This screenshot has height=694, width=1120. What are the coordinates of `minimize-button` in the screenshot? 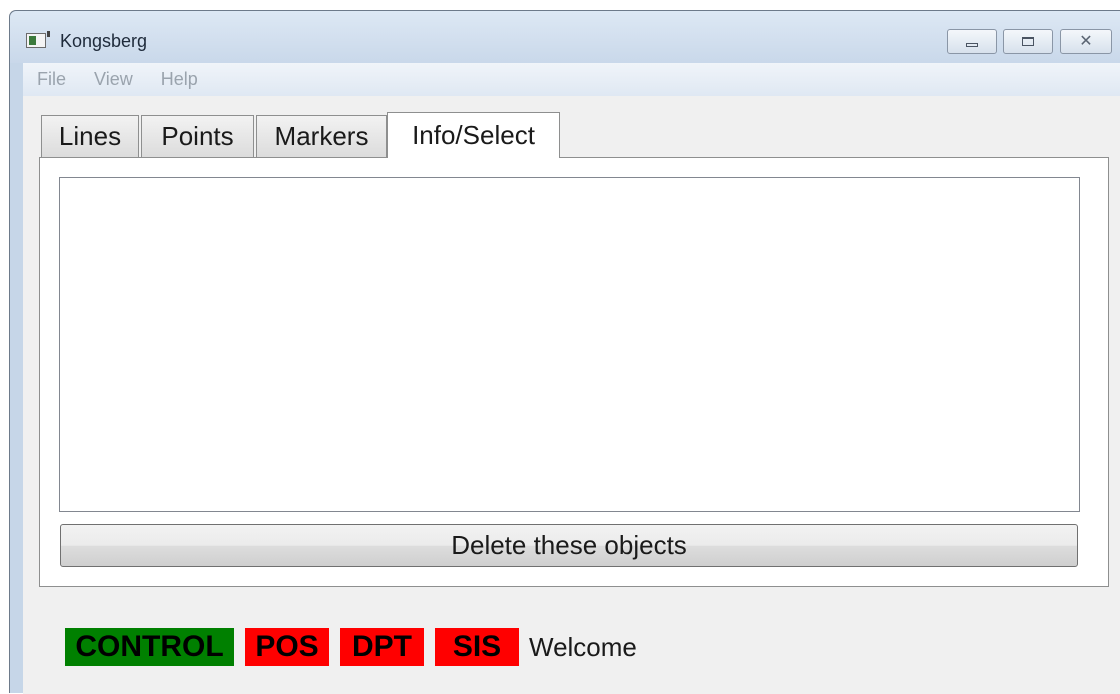 It's located at (972, 41).